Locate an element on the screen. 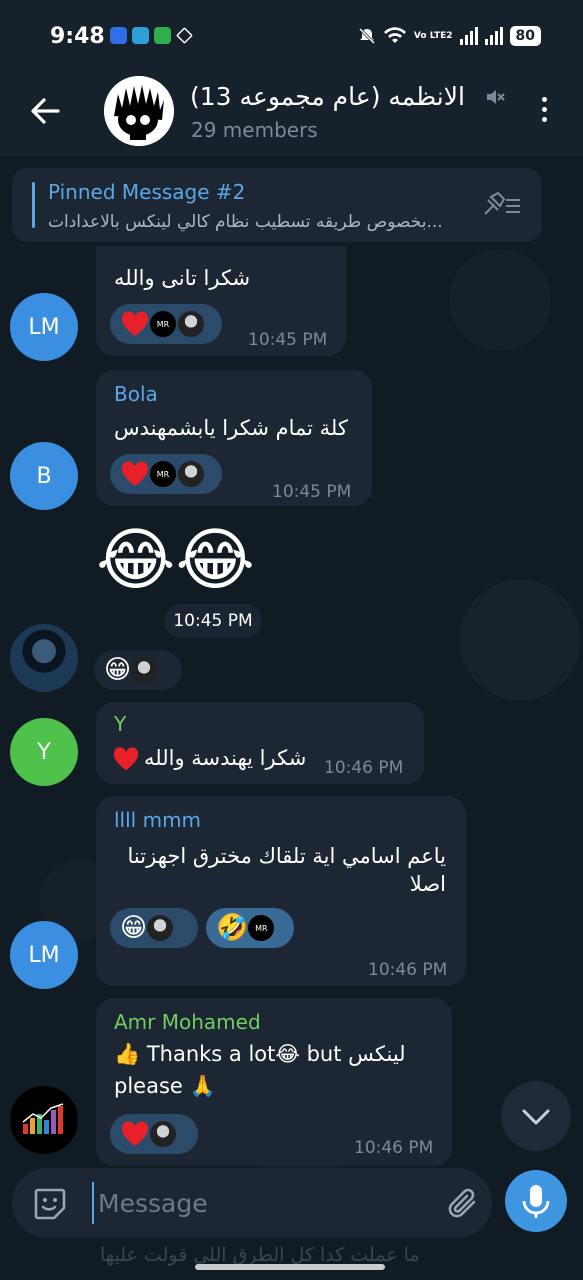 Image resolution: width=583 pixels, height=1280 pixels. pinned-indicator is located at coordinates (33, 205).